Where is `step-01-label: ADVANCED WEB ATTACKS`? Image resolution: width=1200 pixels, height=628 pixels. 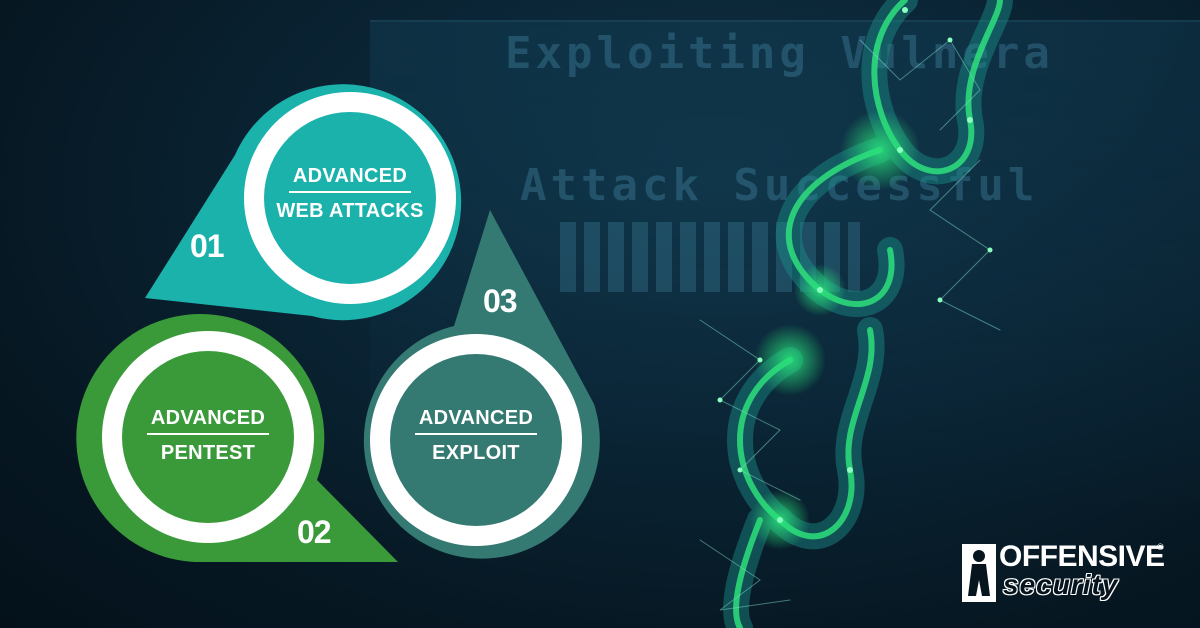
step-01-label: ADVANCED WEB ATTACKS is located at coordinates (350, 193).